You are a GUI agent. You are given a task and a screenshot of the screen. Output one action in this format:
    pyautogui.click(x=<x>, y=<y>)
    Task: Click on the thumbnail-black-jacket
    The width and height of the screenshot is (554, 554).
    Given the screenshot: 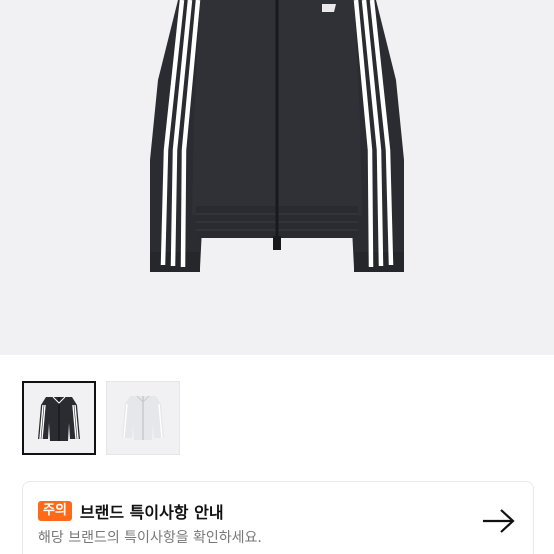 What is the action you would take?
    pyautogui.click(x=59, y=418)
    